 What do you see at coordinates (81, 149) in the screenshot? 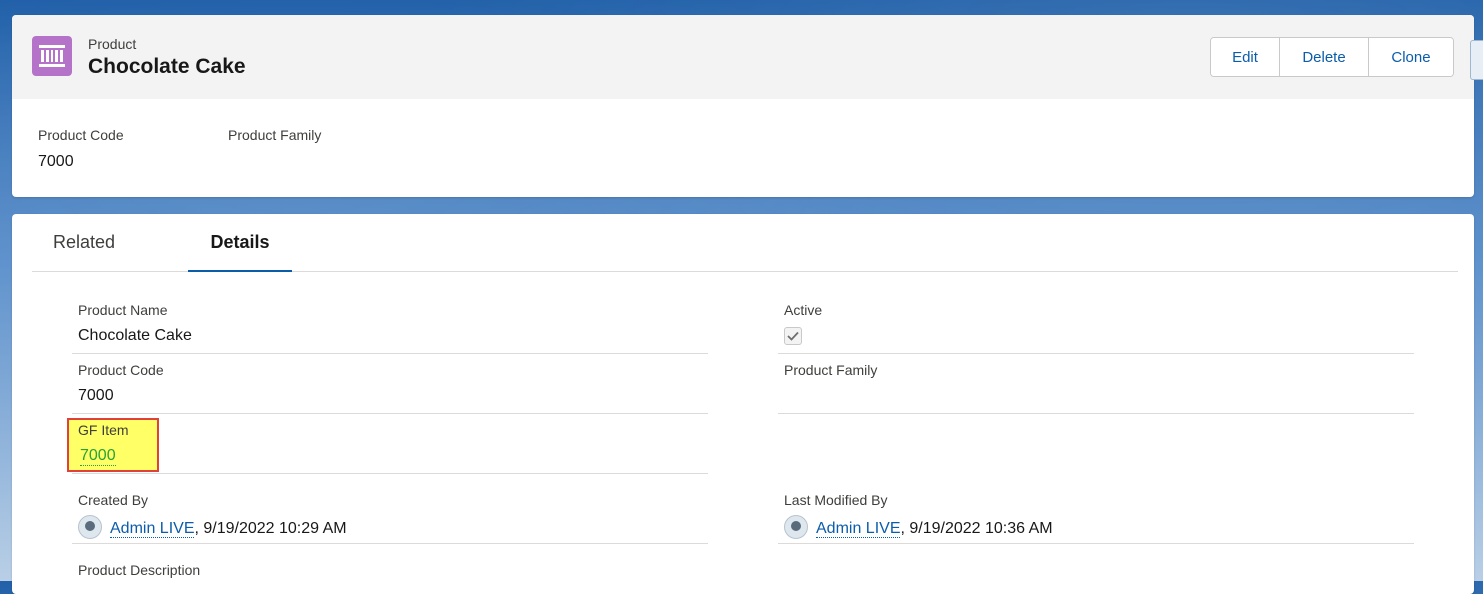
I see `highlight-product-code: Product Code 7000` at bounding box center [81, 149].